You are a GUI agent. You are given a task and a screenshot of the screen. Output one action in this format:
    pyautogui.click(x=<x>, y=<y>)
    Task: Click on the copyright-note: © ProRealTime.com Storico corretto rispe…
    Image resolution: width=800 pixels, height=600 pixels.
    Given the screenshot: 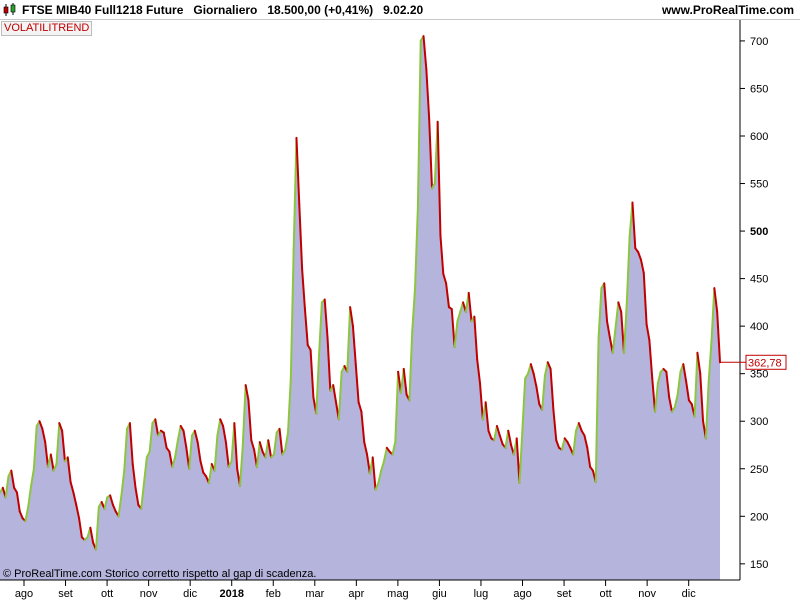 What is the action you would take?
    pyautogui.click(x=160, y=574)
    